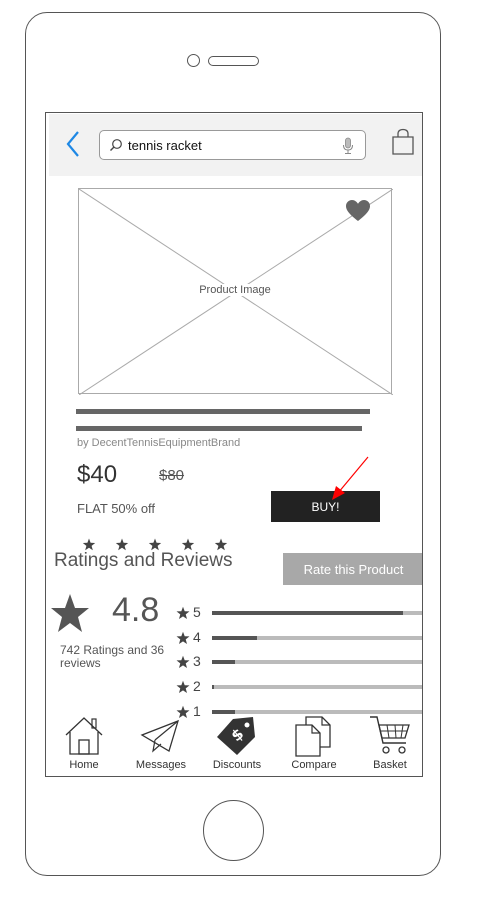 This screenshot has height=907, width=479. I want to click on rating-row: 5, so click(299, 613).